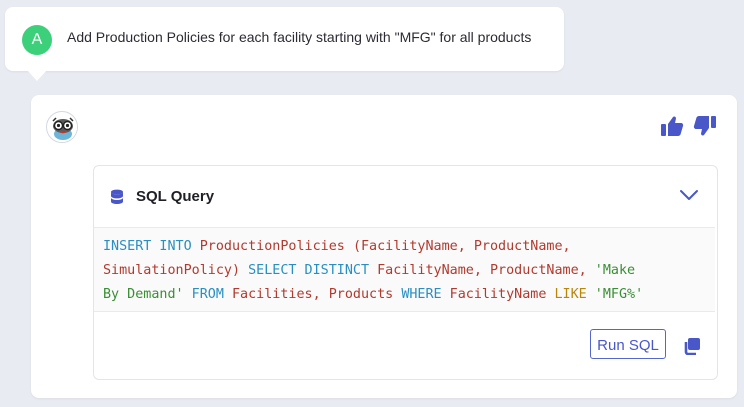  I want to click on code-identifier: SimulationPolicy, so click(167, 270).